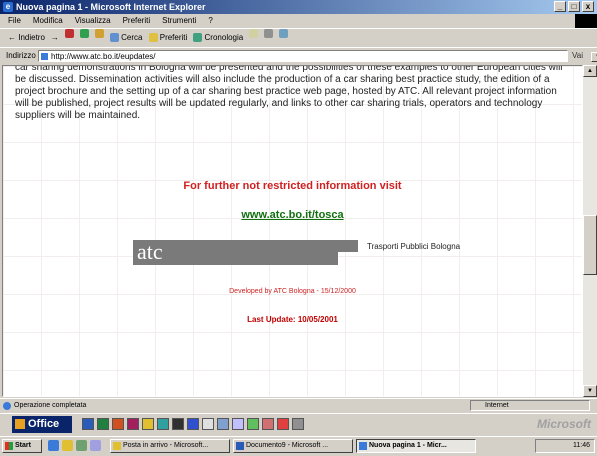 The height and width of the screenshot is (456, 597). Describe the element at coordinates (81, 445) in the screenshot. I see `desktop-quicklaunch-icon` at that location.